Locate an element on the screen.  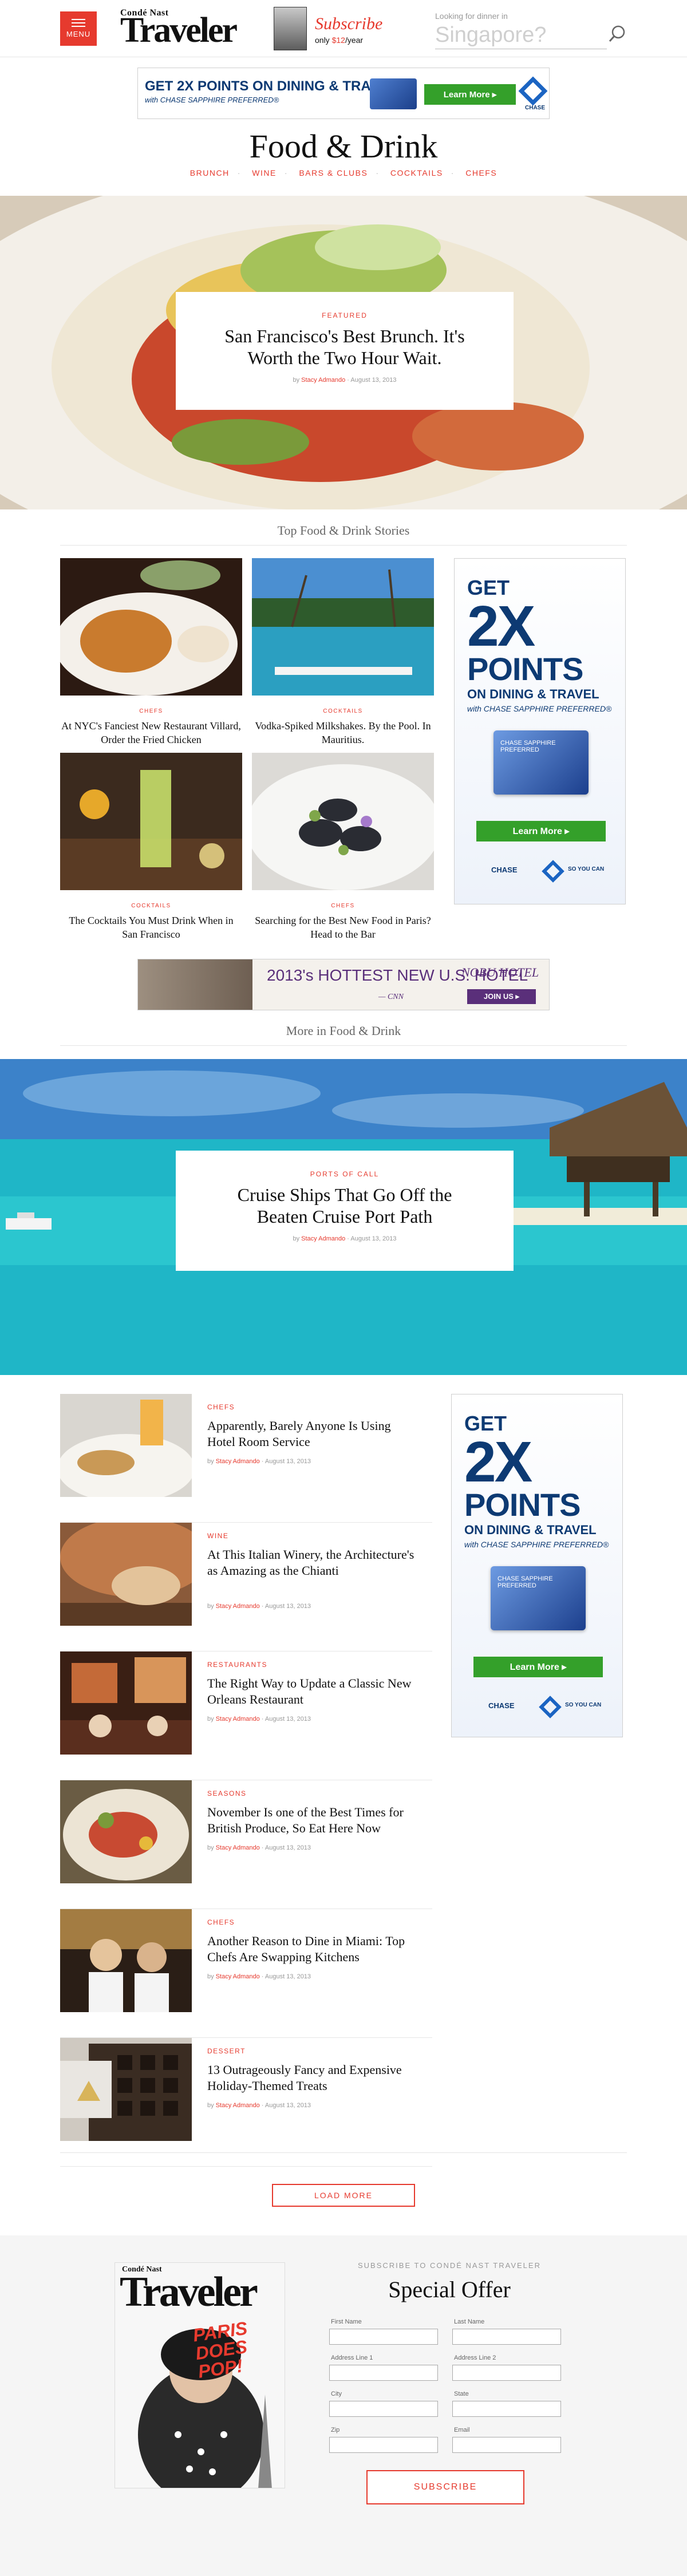
list-kicker: CHEFS is located at coordinates (221, 1407).